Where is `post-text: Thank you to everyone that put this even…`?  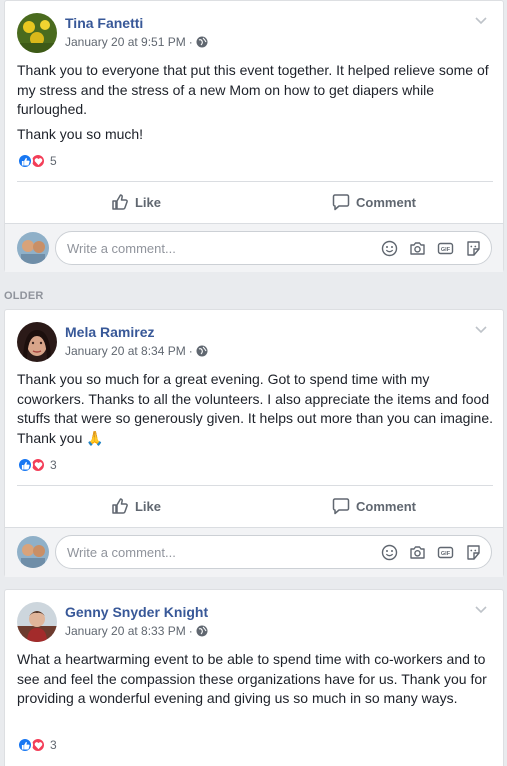
post-text: Thank you to everyone that put this even… is located at coordinates (256, 105).